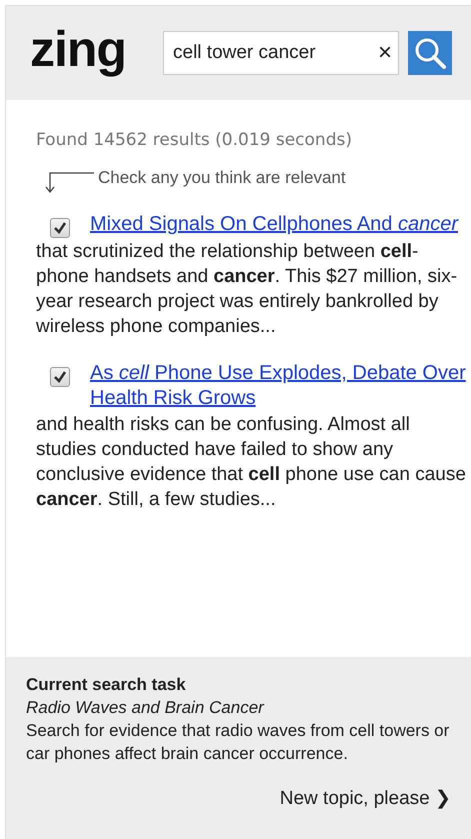  Describe the element at coordinates (280, 386) in the screenshot. I see `result-link: As cell Phone Use Explodes, Debate Over Health Risk Grows` at that location.